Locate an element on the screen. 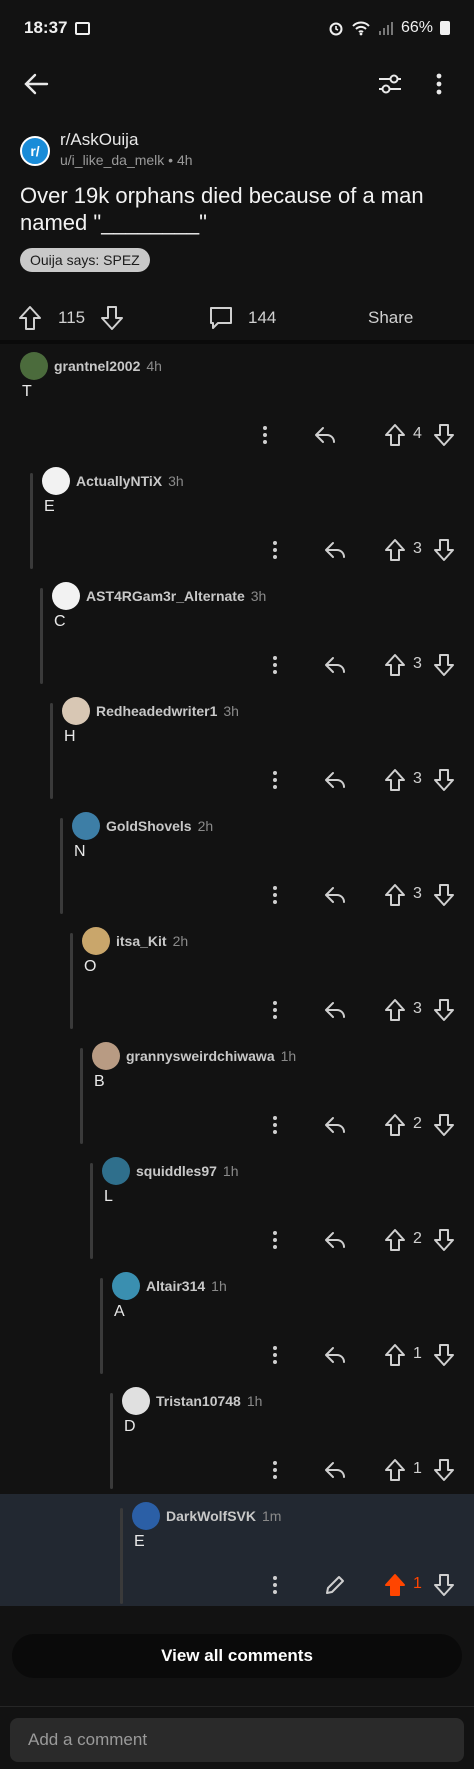  comment-author: itsa_Kit 2h is located at coordinates (152, 941).